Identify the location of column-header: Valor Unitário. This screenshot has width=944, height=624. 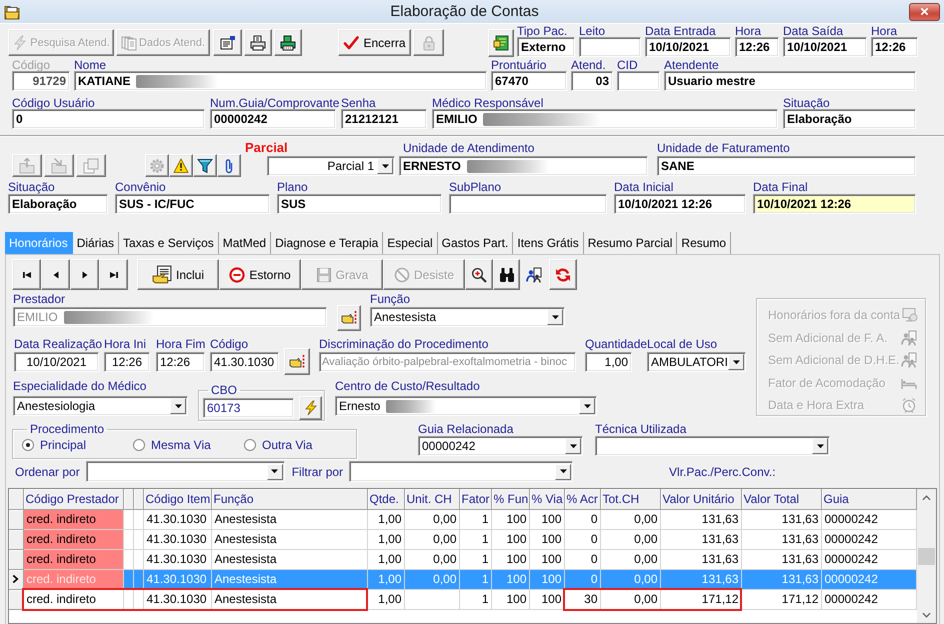
(700, 499).